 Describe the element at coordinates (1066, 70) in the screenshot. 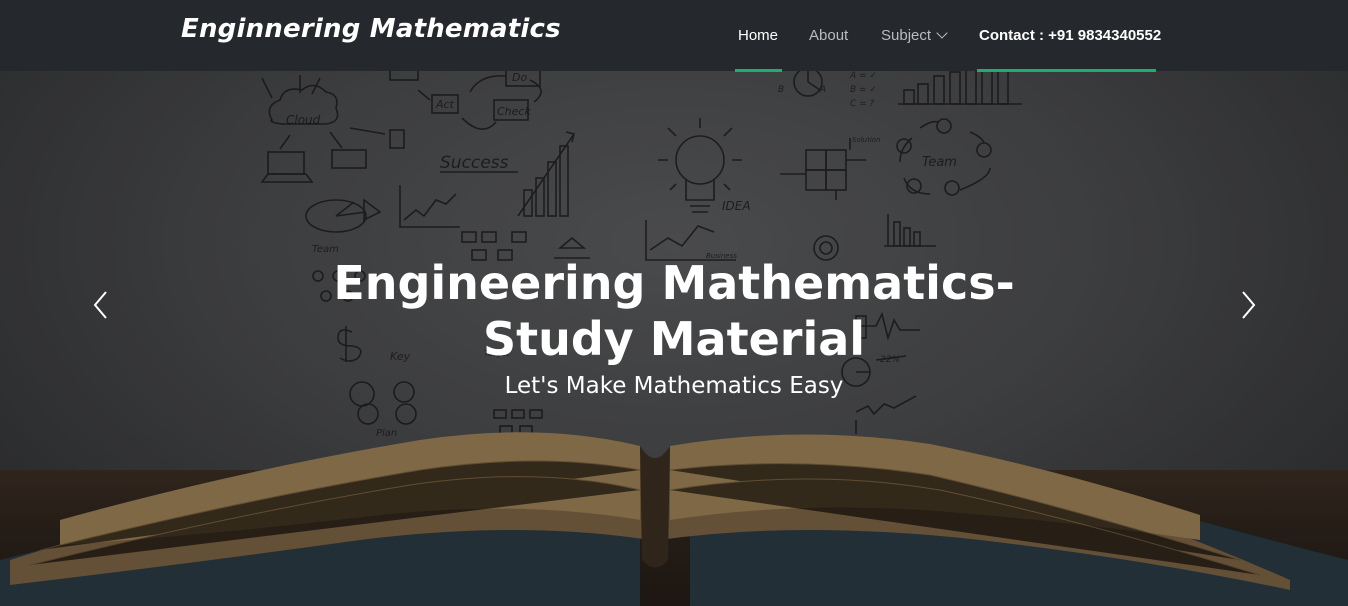

I see `nav-contact-indicator` at that location.